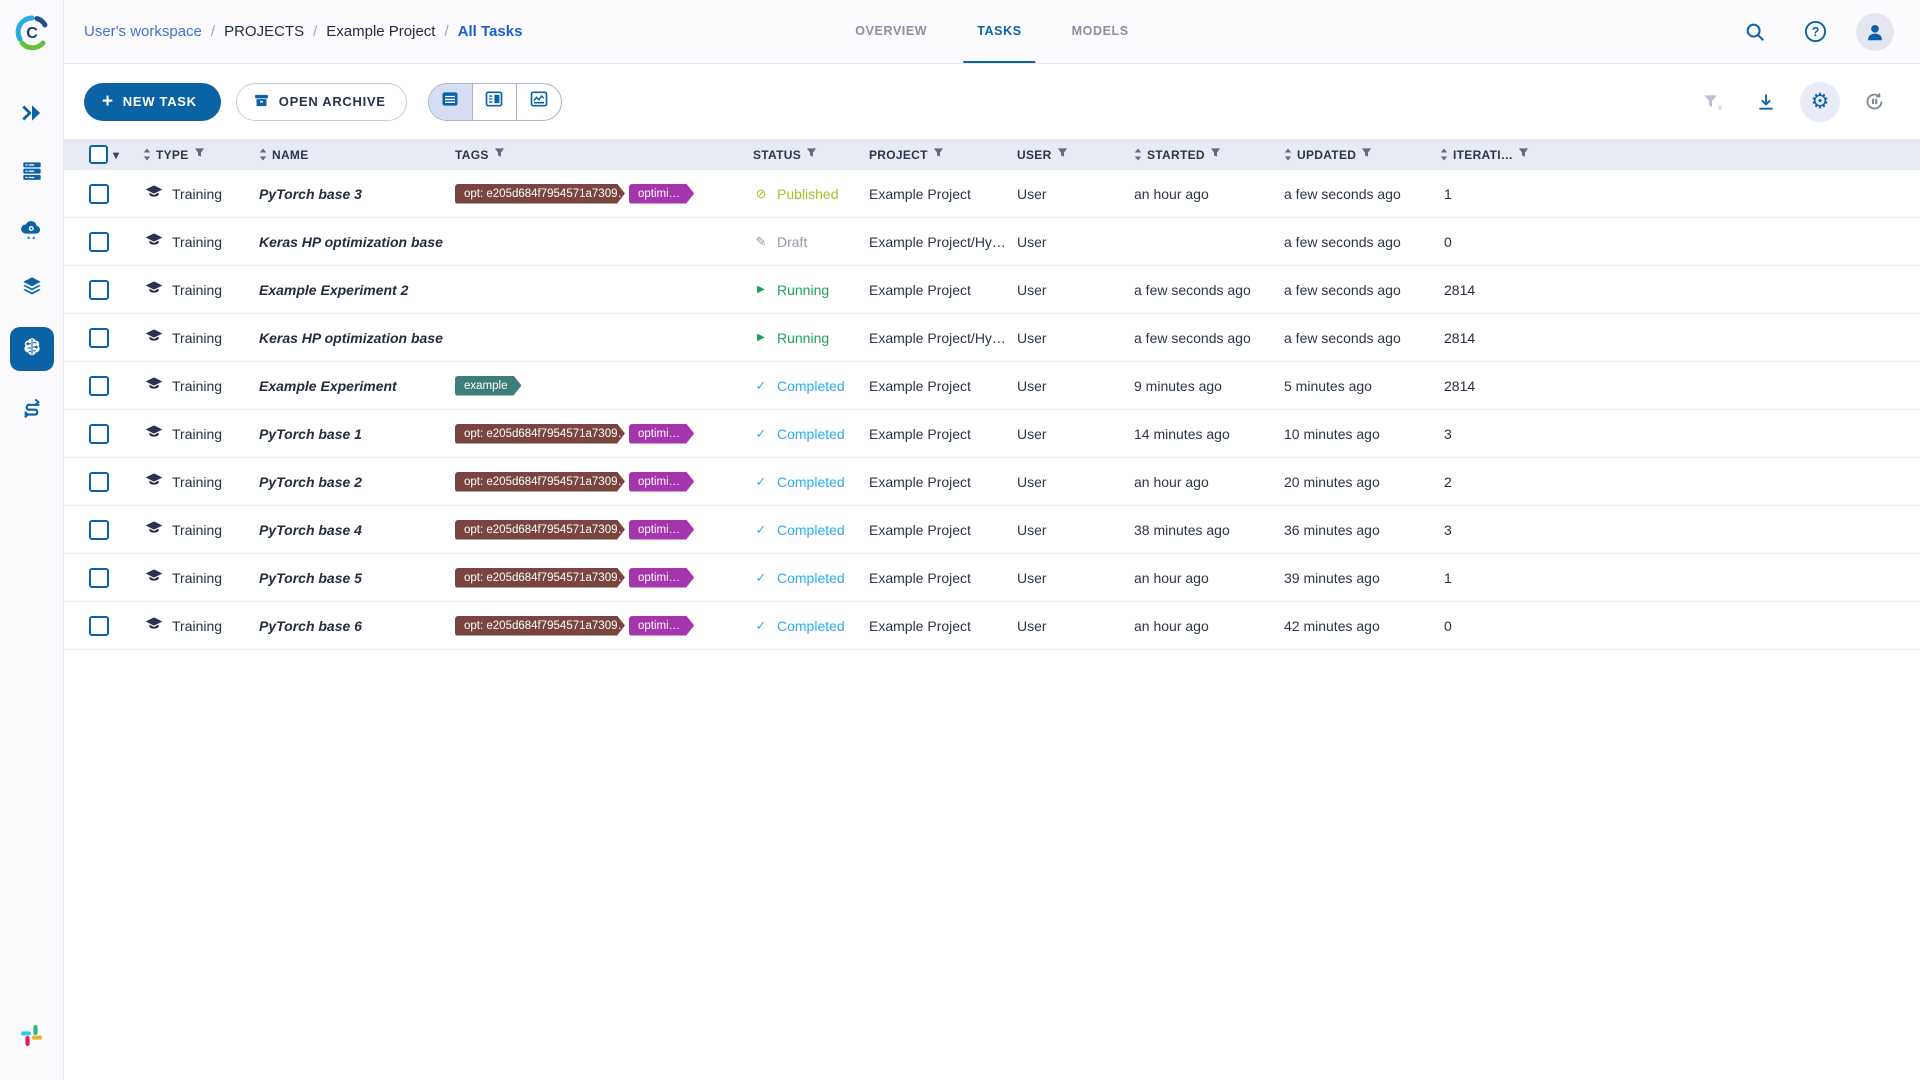  What do you see at coordinates (380, 31) in the screenshot?
I see `breadcrumb-item: Example Project` at bounding box center [380, 31].